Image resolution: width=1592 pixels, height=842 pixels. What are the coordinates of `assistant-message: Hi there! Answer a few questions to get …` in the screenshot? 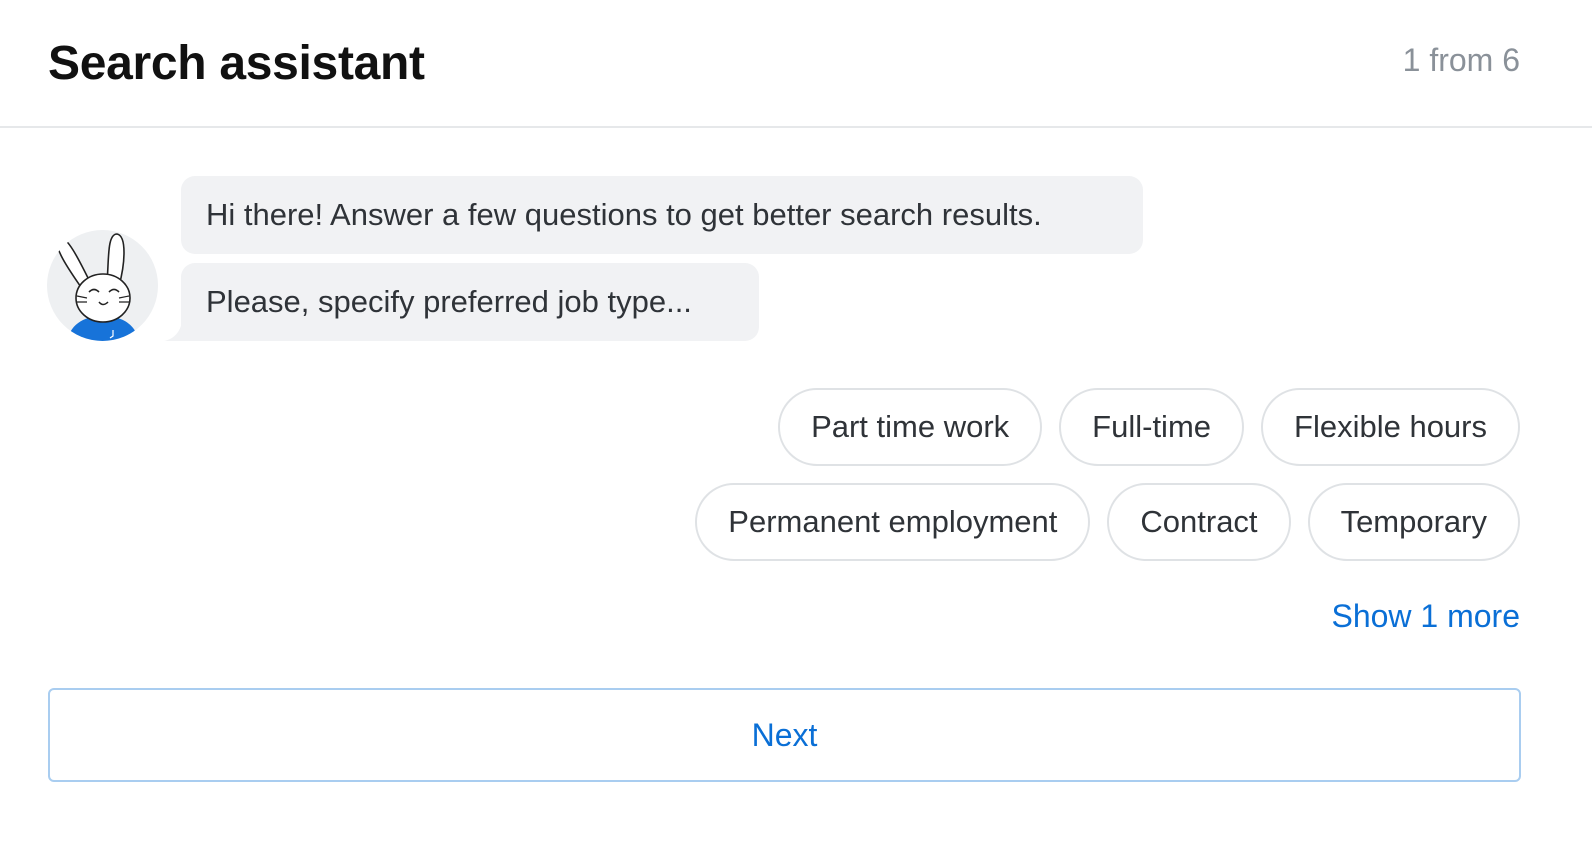 It's located at (662, 215).